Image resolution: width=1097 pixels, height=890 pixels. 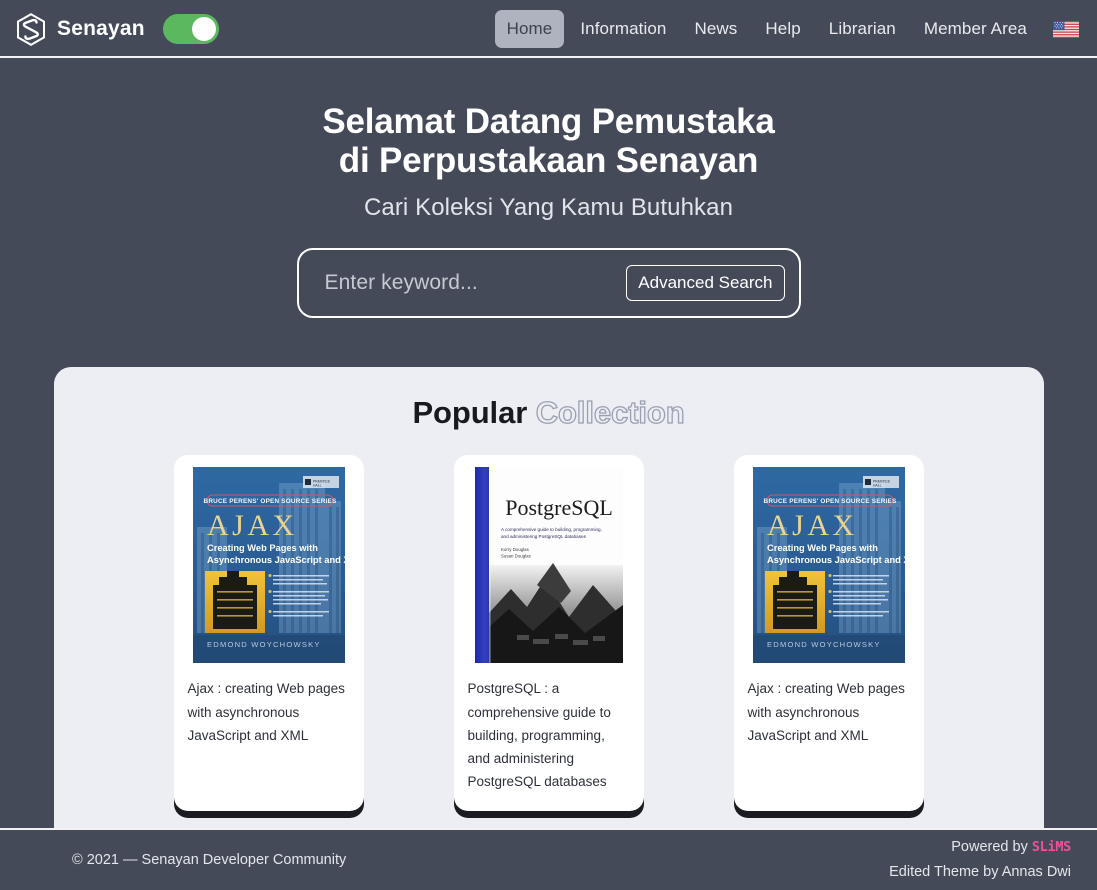 I want to click on svg-text: PostgreSQL, so click(x=559, y=507).